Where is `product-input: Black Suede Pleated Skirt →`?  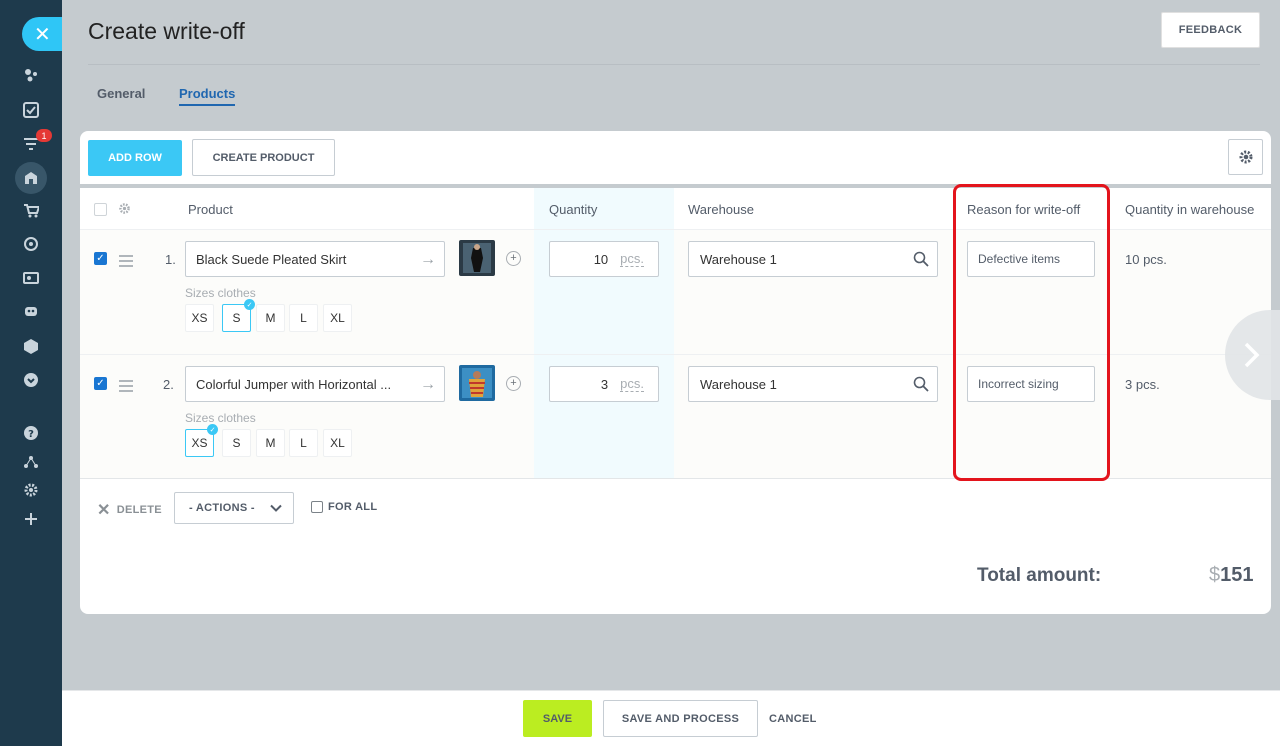 product-input: Black Suede Pleated Skirt → is located at coordinates (315, 259).